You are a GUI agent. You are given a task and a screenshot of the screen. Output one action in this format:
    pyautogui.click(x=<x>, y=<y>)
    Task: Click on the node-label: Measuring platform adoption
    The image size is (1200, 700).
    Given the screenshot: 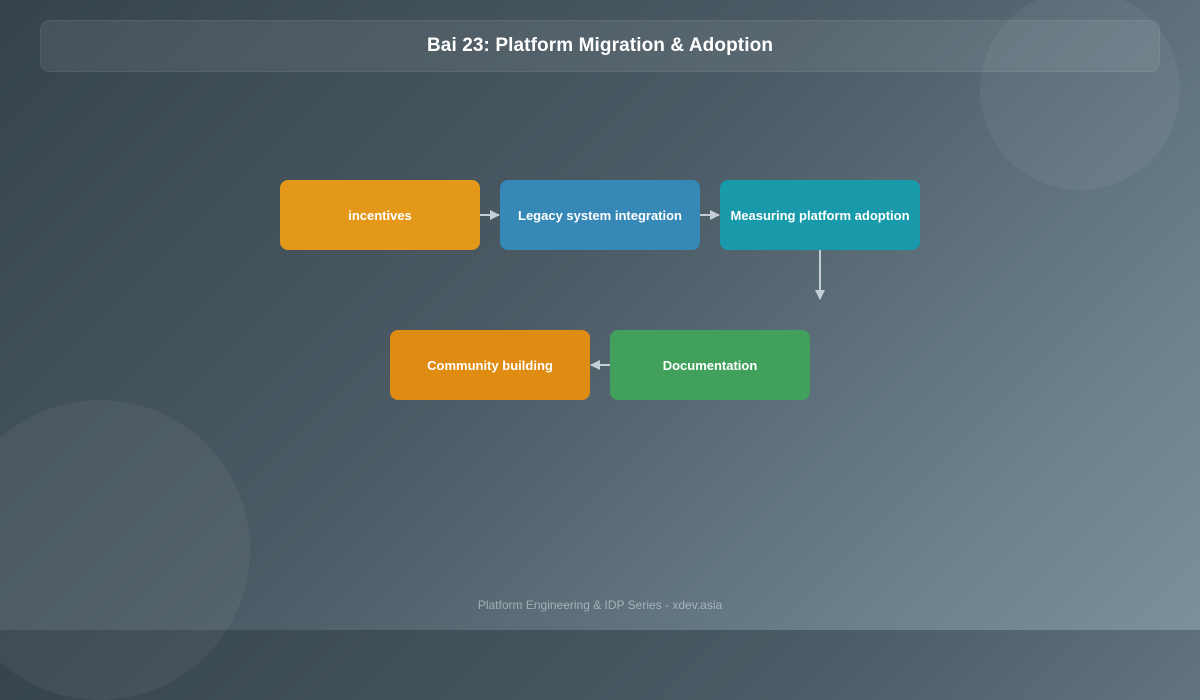 What is the action you would take?
    pyautogui.click(x=820, y=215)
    